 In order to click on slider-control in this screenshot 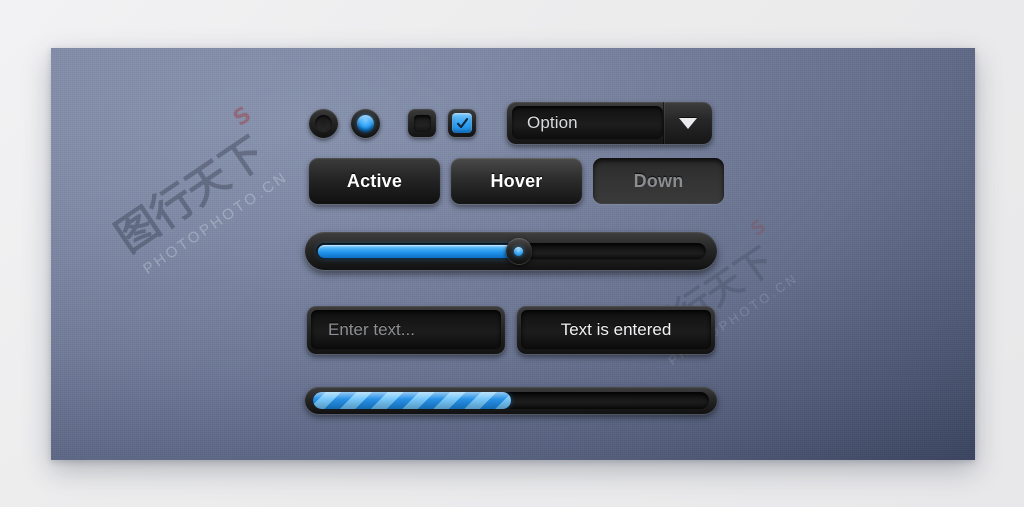, I will do `click(511, 251)`.